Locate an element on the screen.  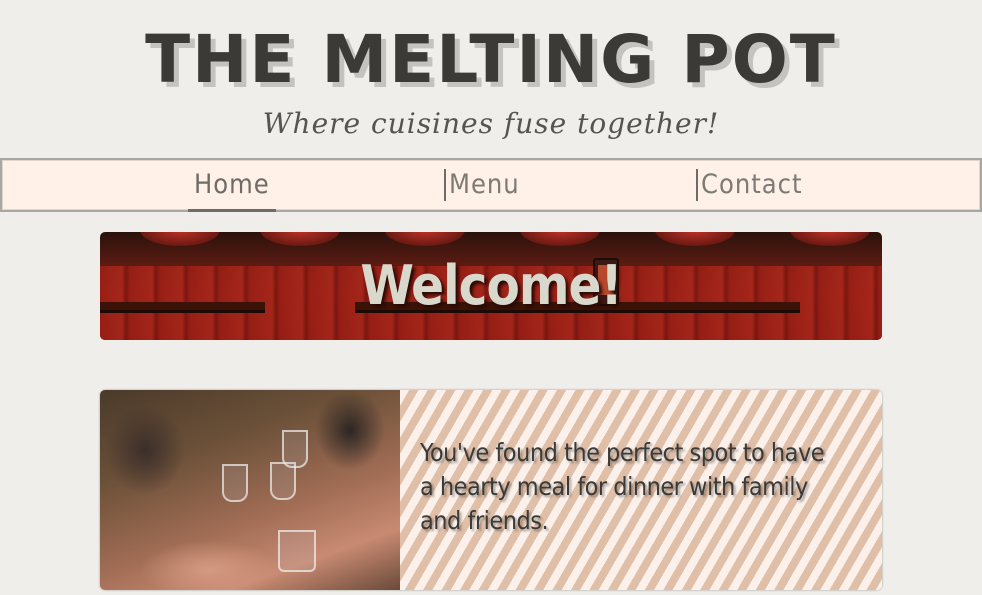
main-navigation: Home Menu Contact is located at coordinates (491, 185).